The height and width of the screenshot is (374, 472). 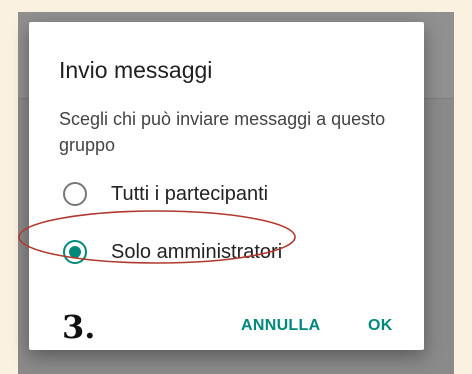 What do you see at coordinates (280, 326) in the screenshot?
I see `cancel-button: ANNULLA` at bounding box center [280, 326].